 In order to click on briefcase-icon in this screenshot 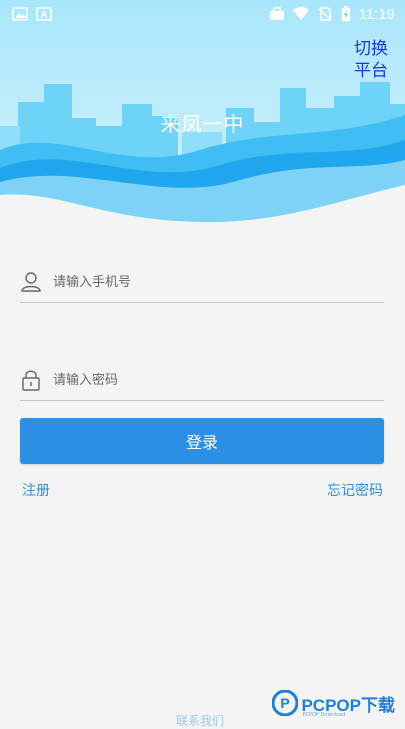, I will do `click(276, 13)`.